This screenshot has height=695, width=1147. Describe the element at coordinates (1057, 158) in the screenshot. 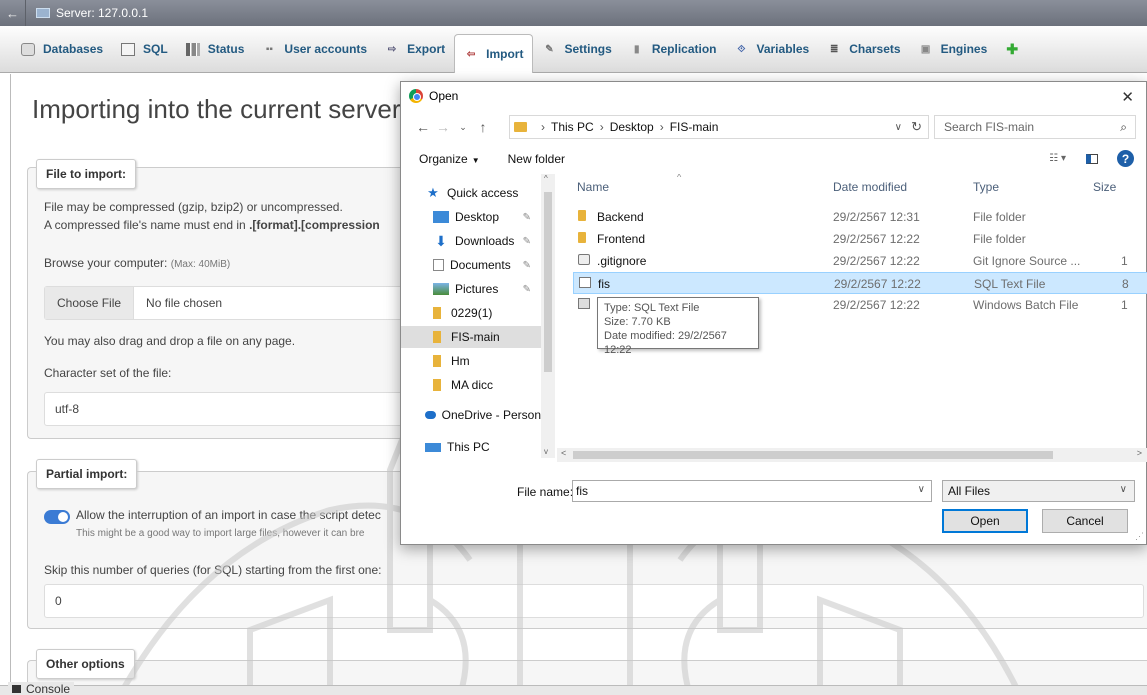

I see `view-options-icon: ☷ ▾` at that location.